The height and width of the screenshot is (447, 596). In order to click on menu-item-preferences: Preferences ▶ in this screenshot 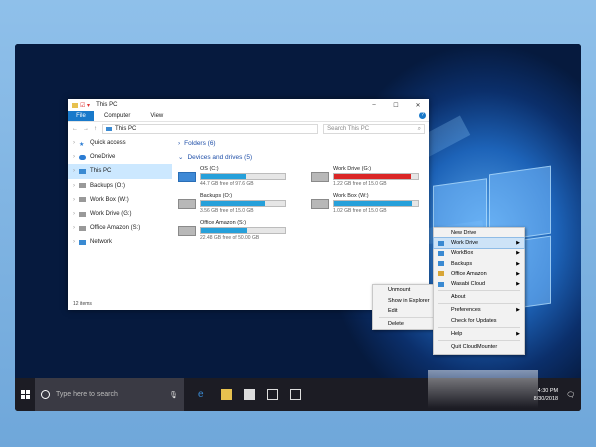, I will do `click(479, 310)`.